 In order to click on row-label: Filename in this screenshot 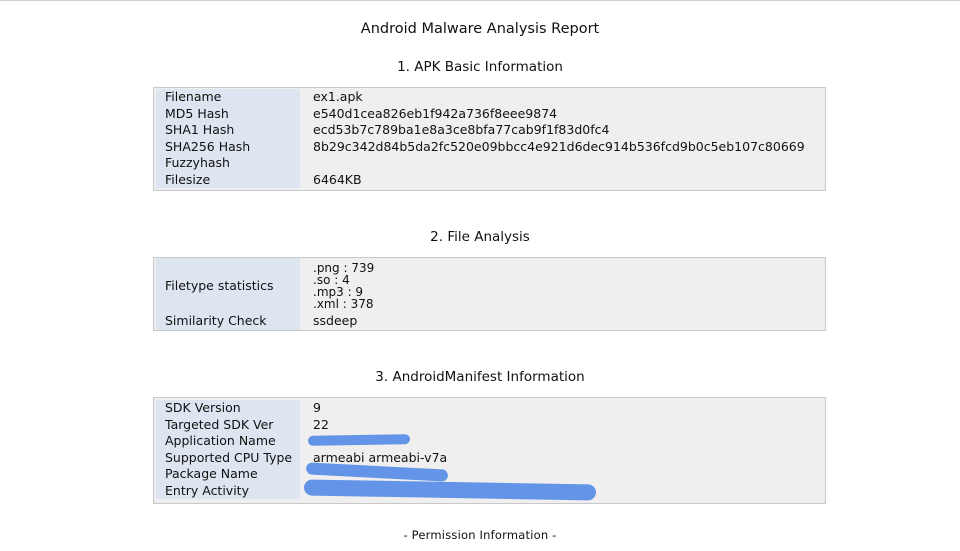, I will do `click(228, 97)`.